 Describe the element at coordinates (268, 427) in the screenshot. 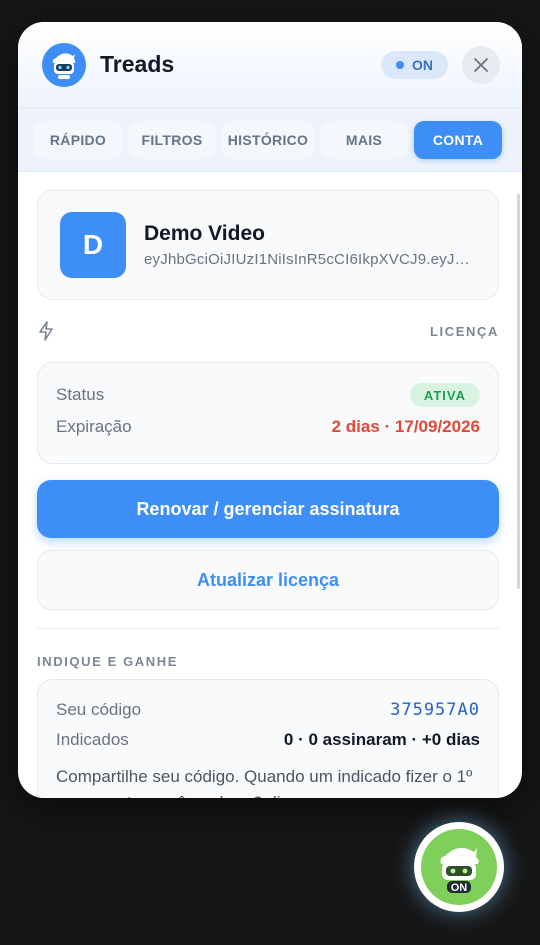

I see `license-expiry-row: Expiração 2 dias · 17/09/2026` at that location.